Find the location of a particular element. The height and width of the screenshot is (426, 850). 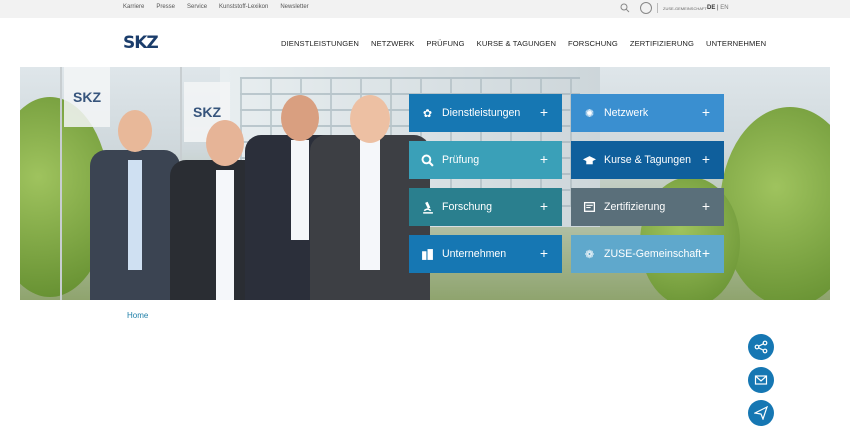

graduation-cap-icon is located at coordinates (589, 159).